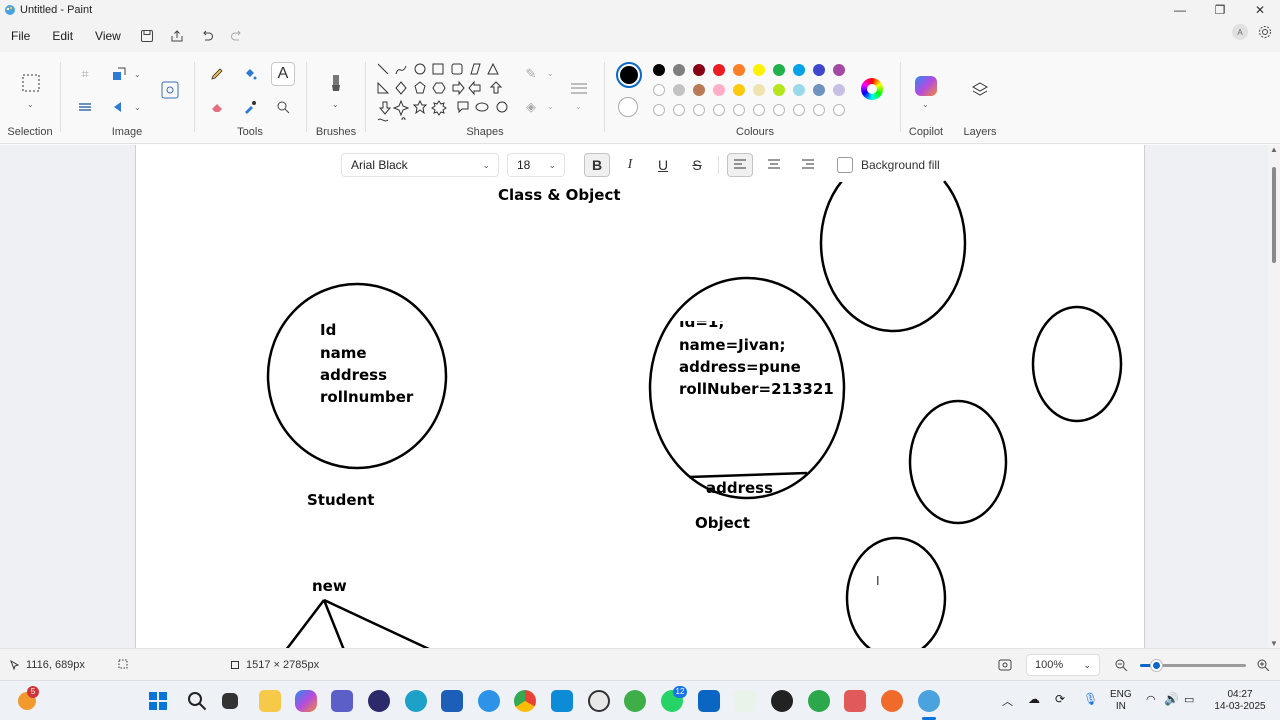  What do you see at coordinates (217, 107) in the screenshot?
I see `eraser-icon` at bounding box center [217, 107].